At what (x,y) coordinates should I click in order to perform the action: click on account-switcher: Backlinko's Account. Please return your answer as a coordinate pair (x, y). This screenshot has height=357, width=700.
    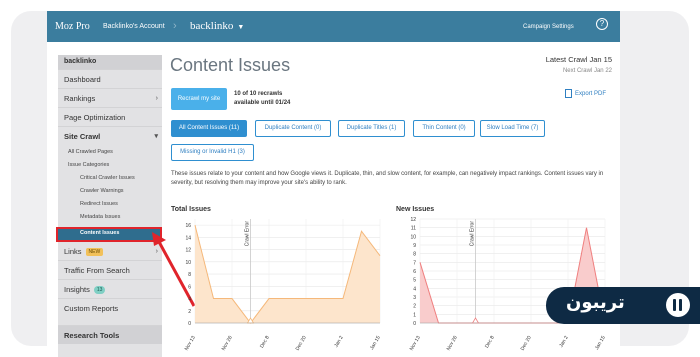
    Looking at the image, I should click on (134, 26).